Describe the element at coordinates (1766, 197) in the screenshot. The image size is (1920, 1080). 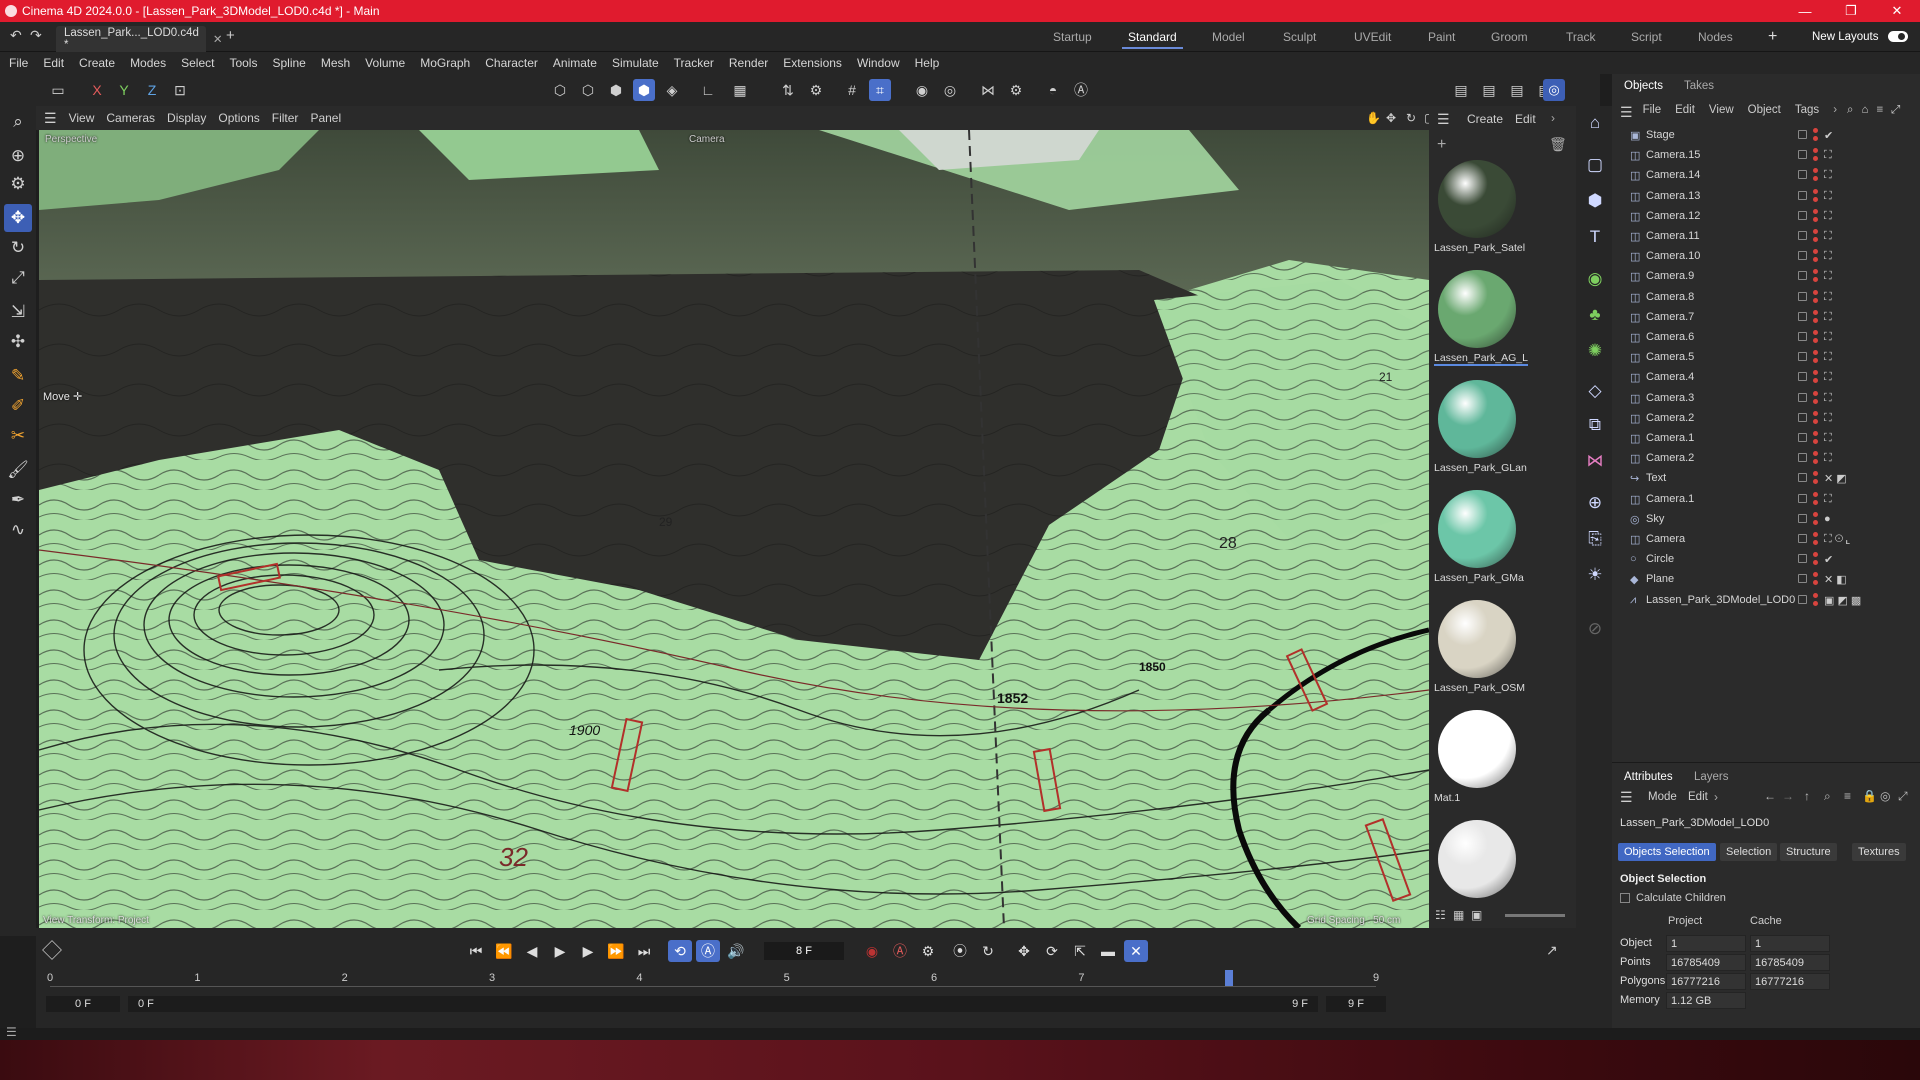
I see `object-row: ◫ Camera.13 ⛶` at that location.